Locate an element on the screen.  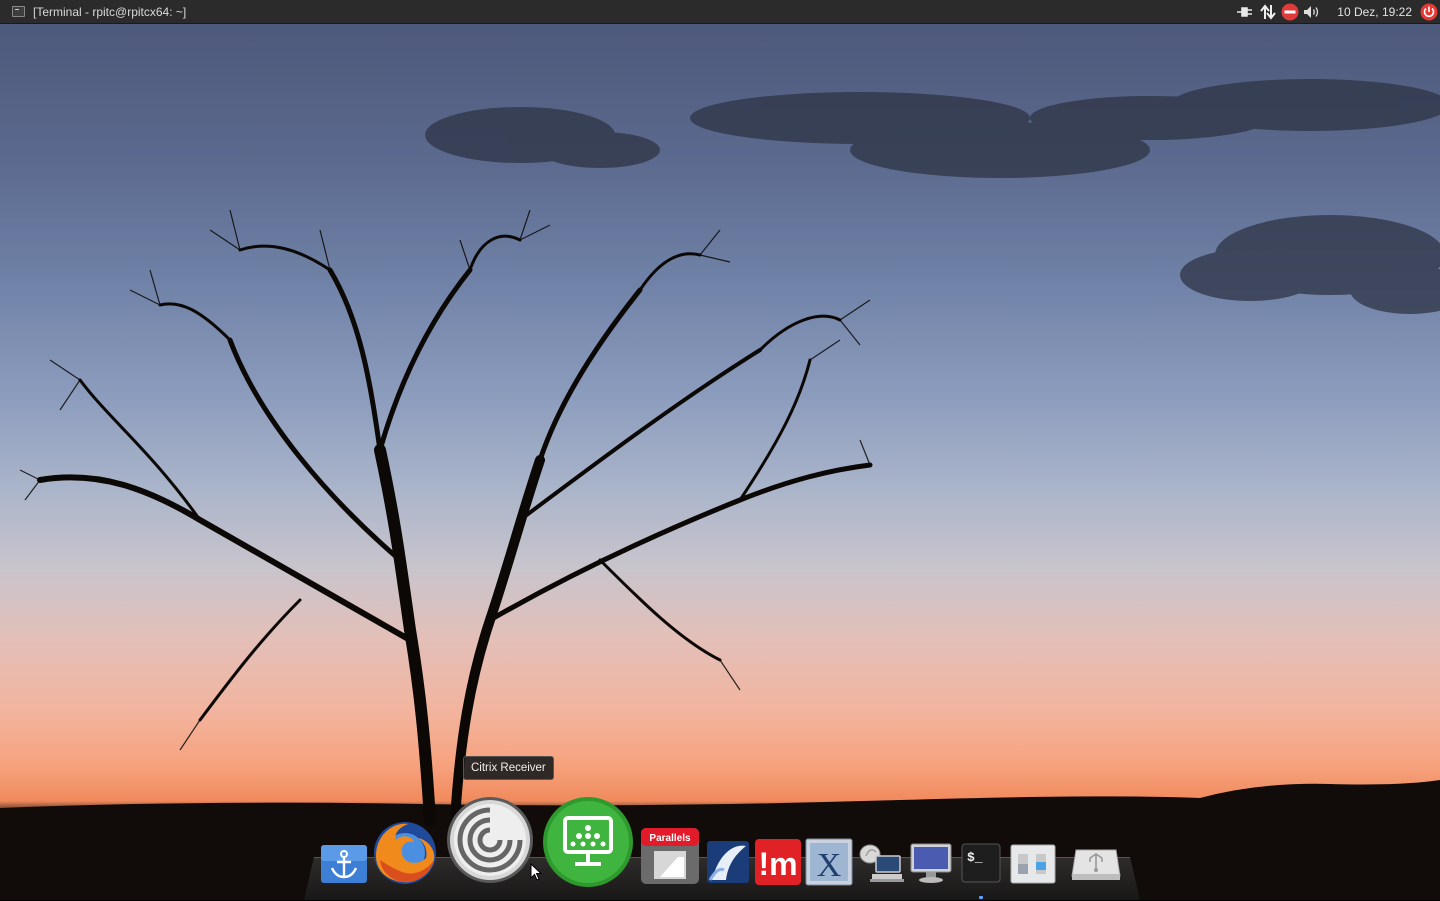
terminal-icon: $_ is located at coordinates (981, 863).